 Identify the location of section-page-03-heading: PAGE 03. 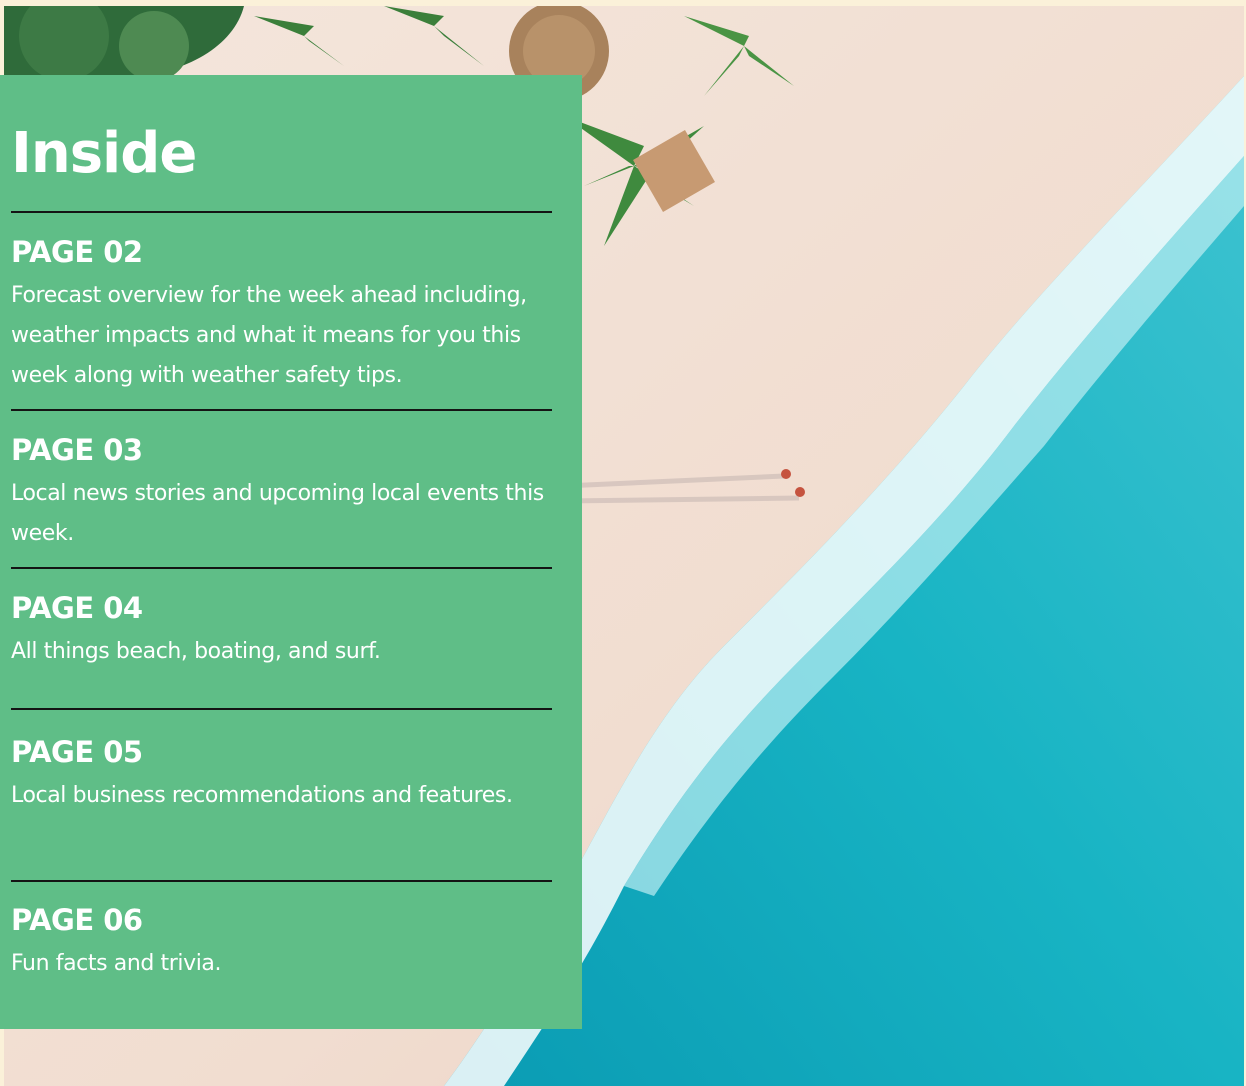
(77, 450).